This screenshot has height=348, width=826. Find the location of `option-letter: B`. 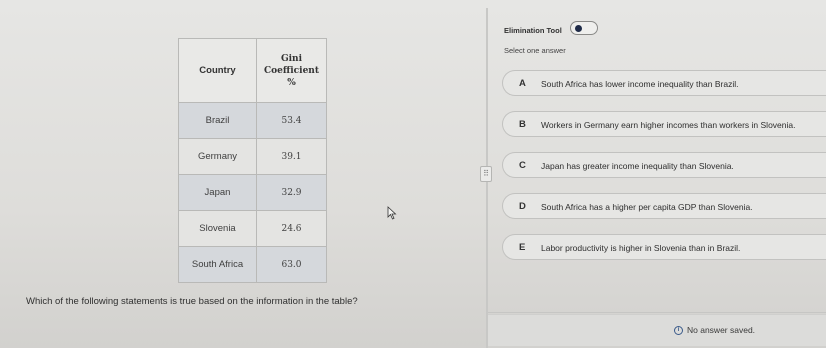

option-letter: B is located at coordinates (522, 124).